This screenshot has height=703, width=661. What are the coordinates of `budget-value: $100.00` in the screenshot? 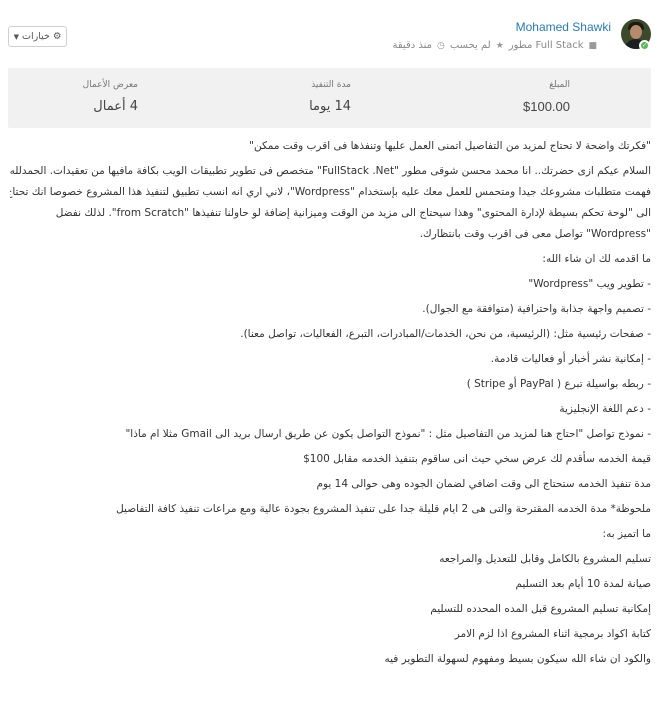 It's located at (546, 106).